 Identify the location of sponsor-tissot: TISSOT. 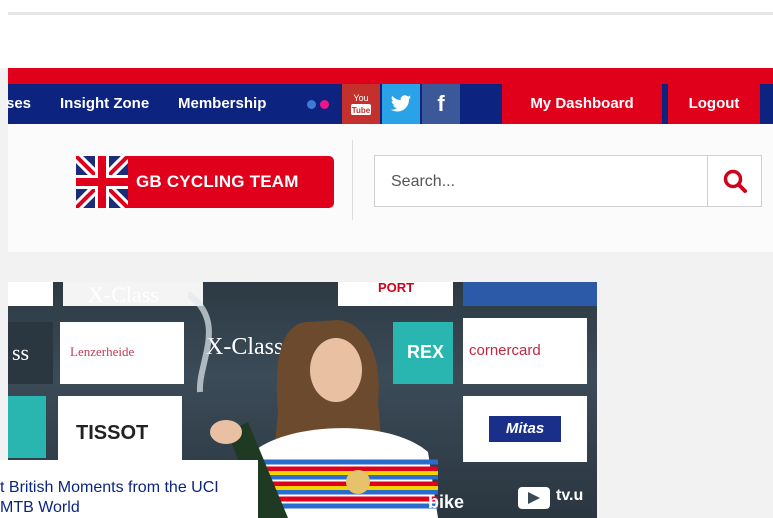
(112, 433).